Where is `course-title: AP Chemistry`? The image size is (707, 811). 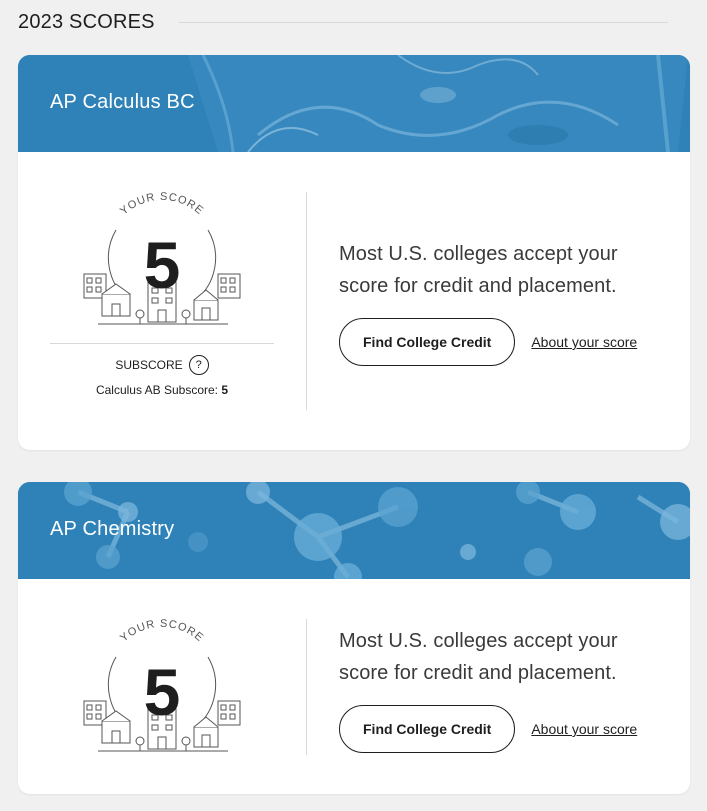
course-title: AP Chemistry is located at coordinates (112, 529).